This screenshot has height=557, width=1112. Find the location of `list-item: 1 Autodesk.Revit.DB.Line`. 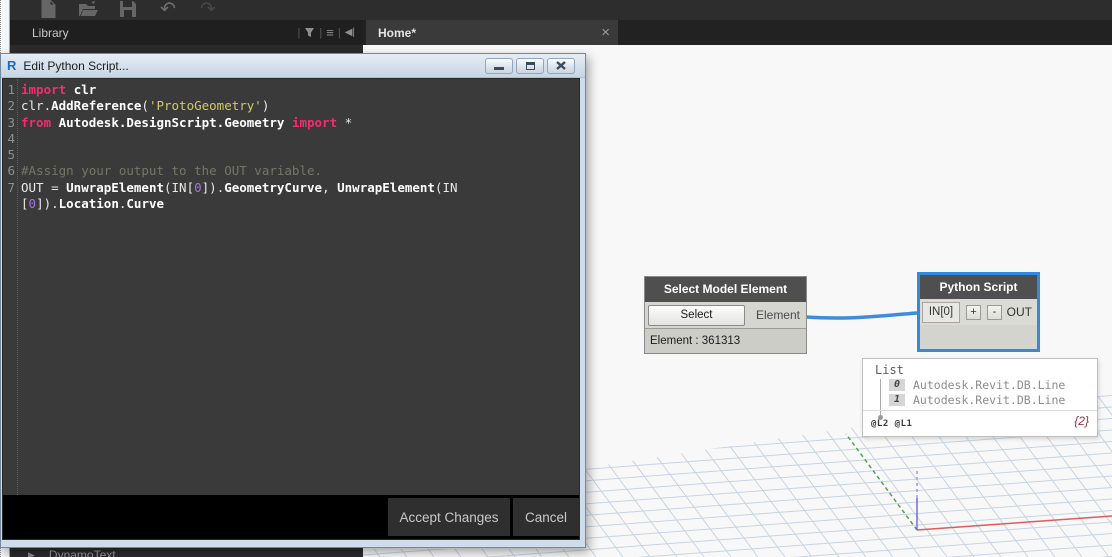

list-item: 1 Autodesk.Revit.DB.Line is located at coordinates (977, 399).